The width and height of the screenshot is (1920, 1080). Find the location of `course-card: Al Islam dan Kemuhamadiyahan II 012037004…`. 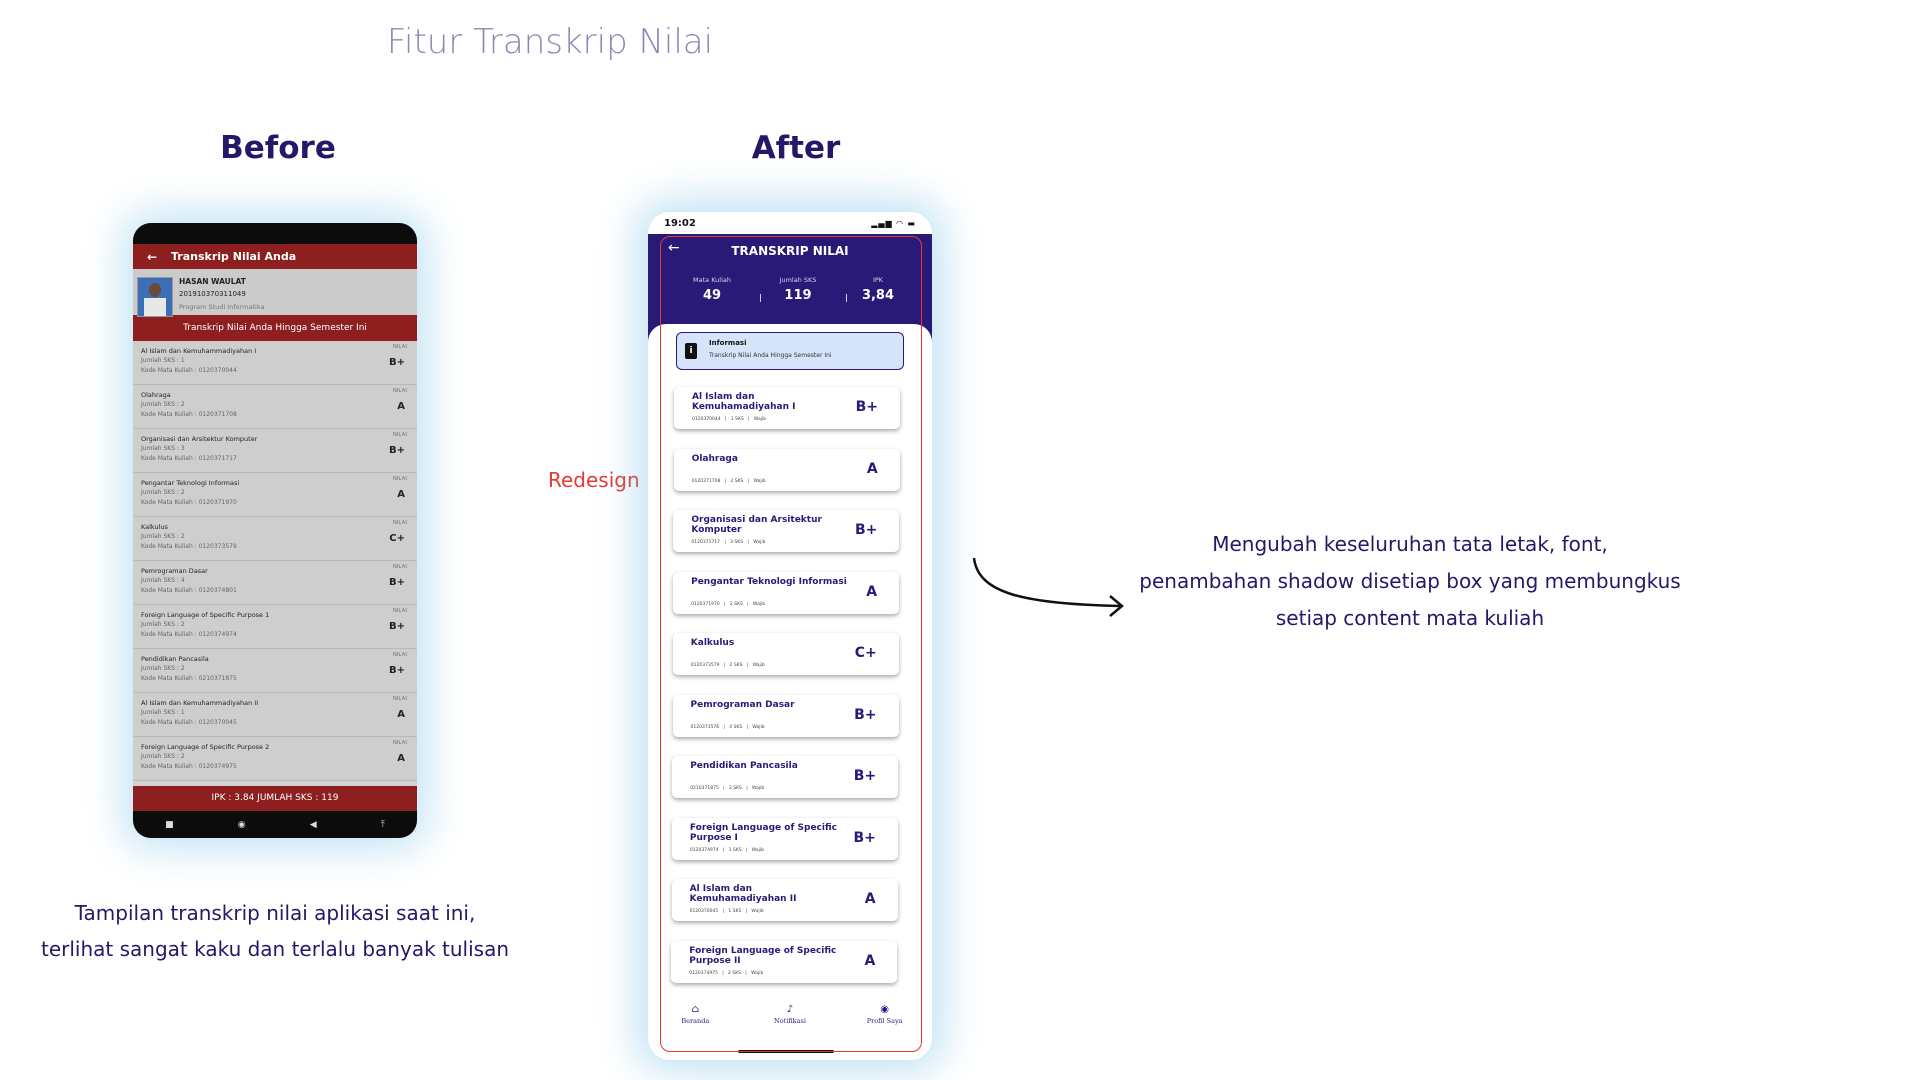

course-card: Al Islam dan Kemuhamadiyahan II 012037004… is located at coordinates (784, 900).